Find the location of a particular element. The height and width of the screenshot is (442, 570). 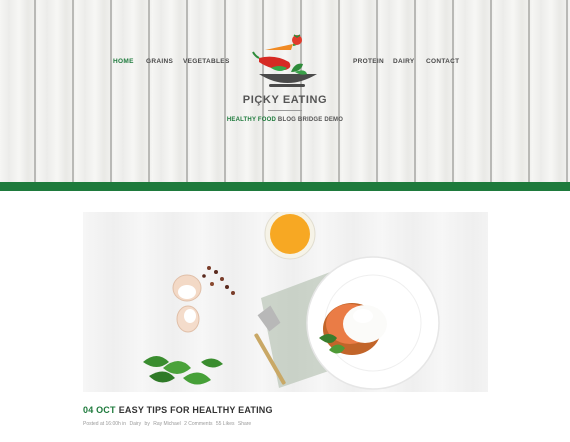

nav-item-grains: GRAINS is located at coordinates (159, 61).